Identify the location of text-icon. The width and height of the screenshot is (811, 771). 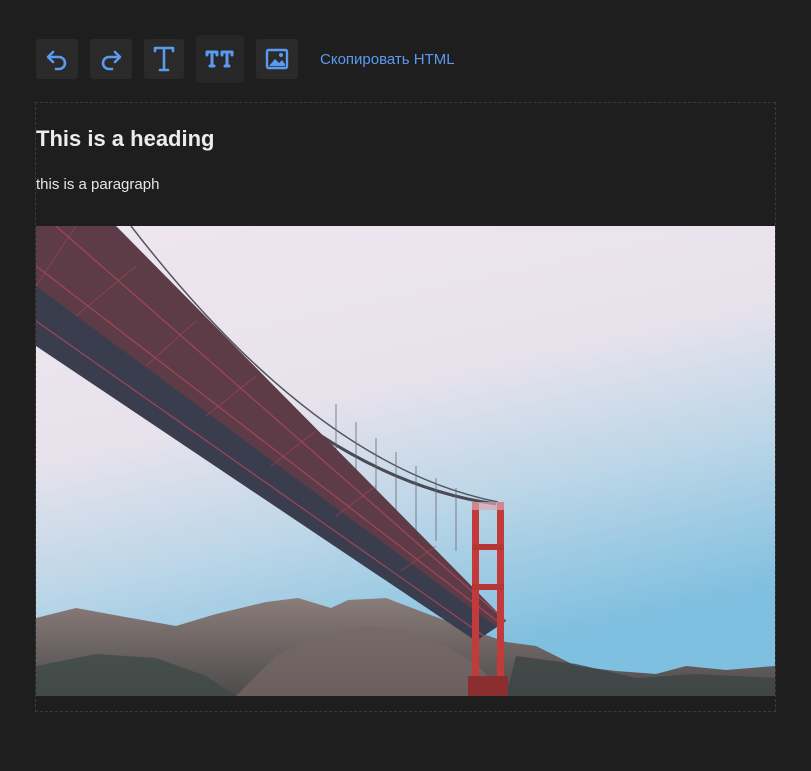
(164, 59).